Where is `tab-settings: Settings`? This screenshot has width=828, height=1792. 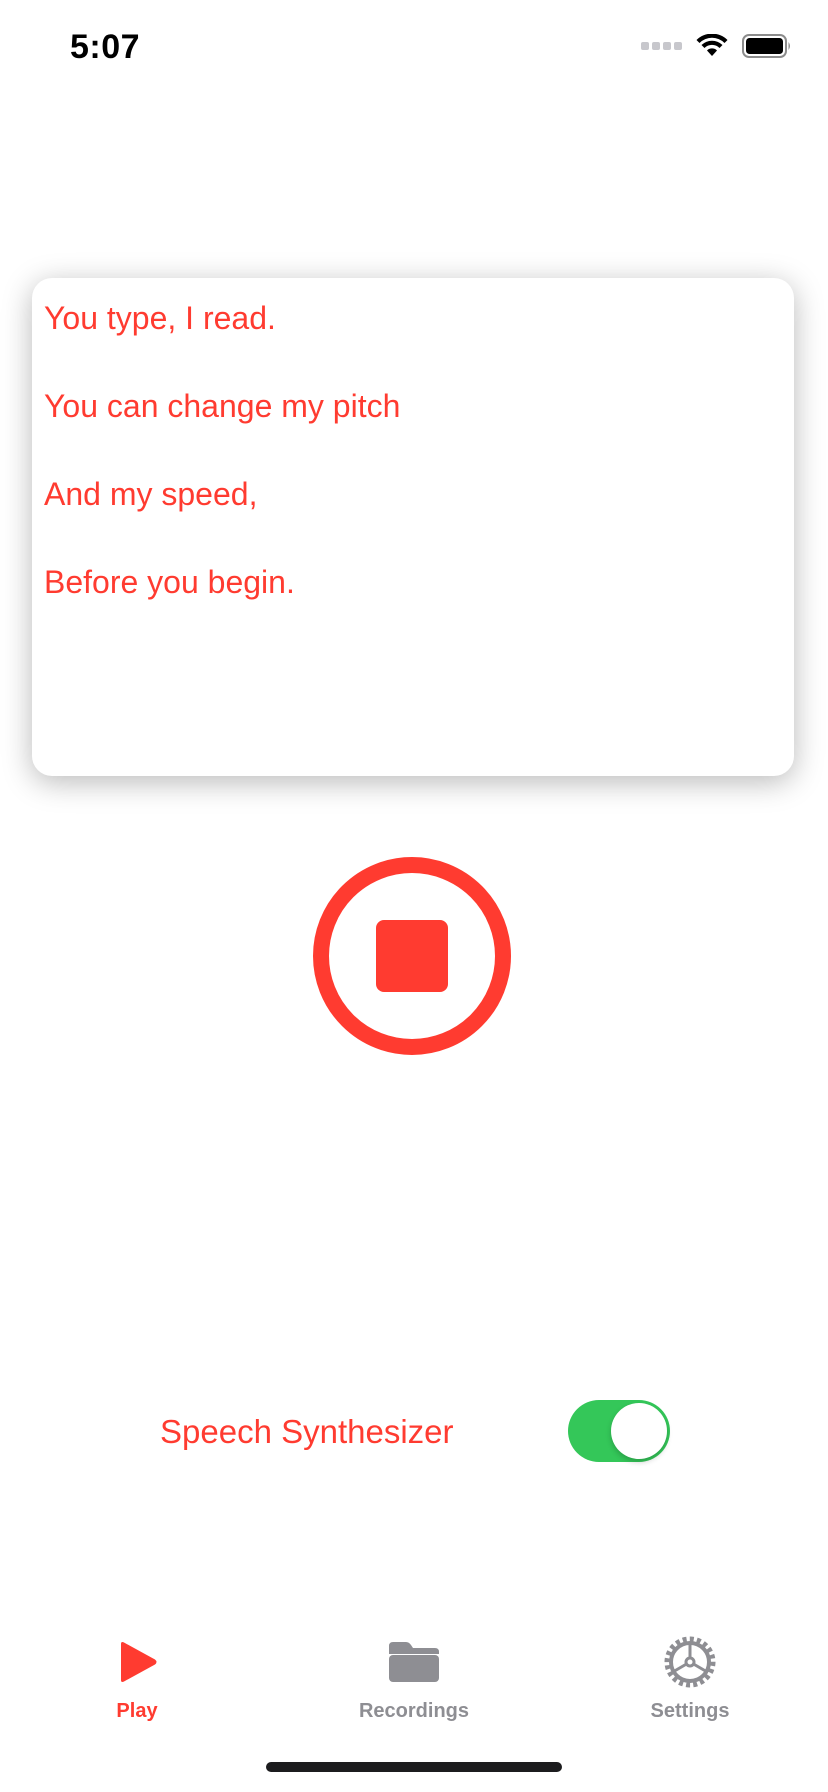
tab-settings: Settings is located at coordinates (690, 1687).